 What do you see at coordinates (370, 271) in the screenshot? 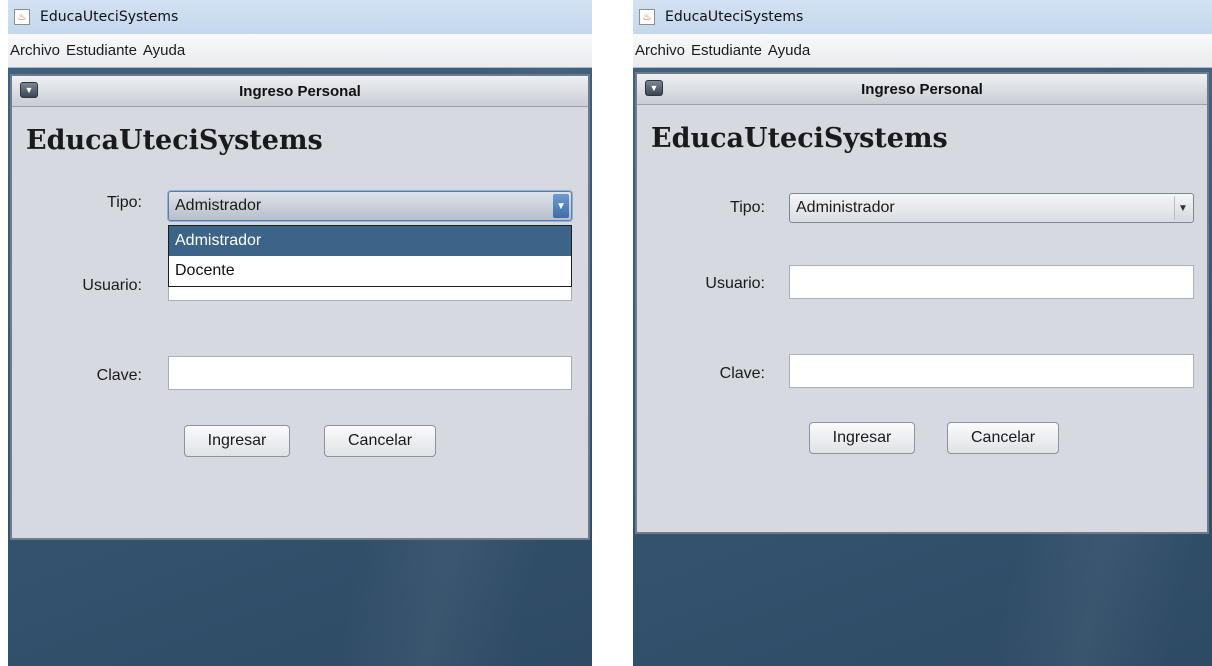
I see `dropdown-option-docente: Docente` at bounding box center [370, 271].